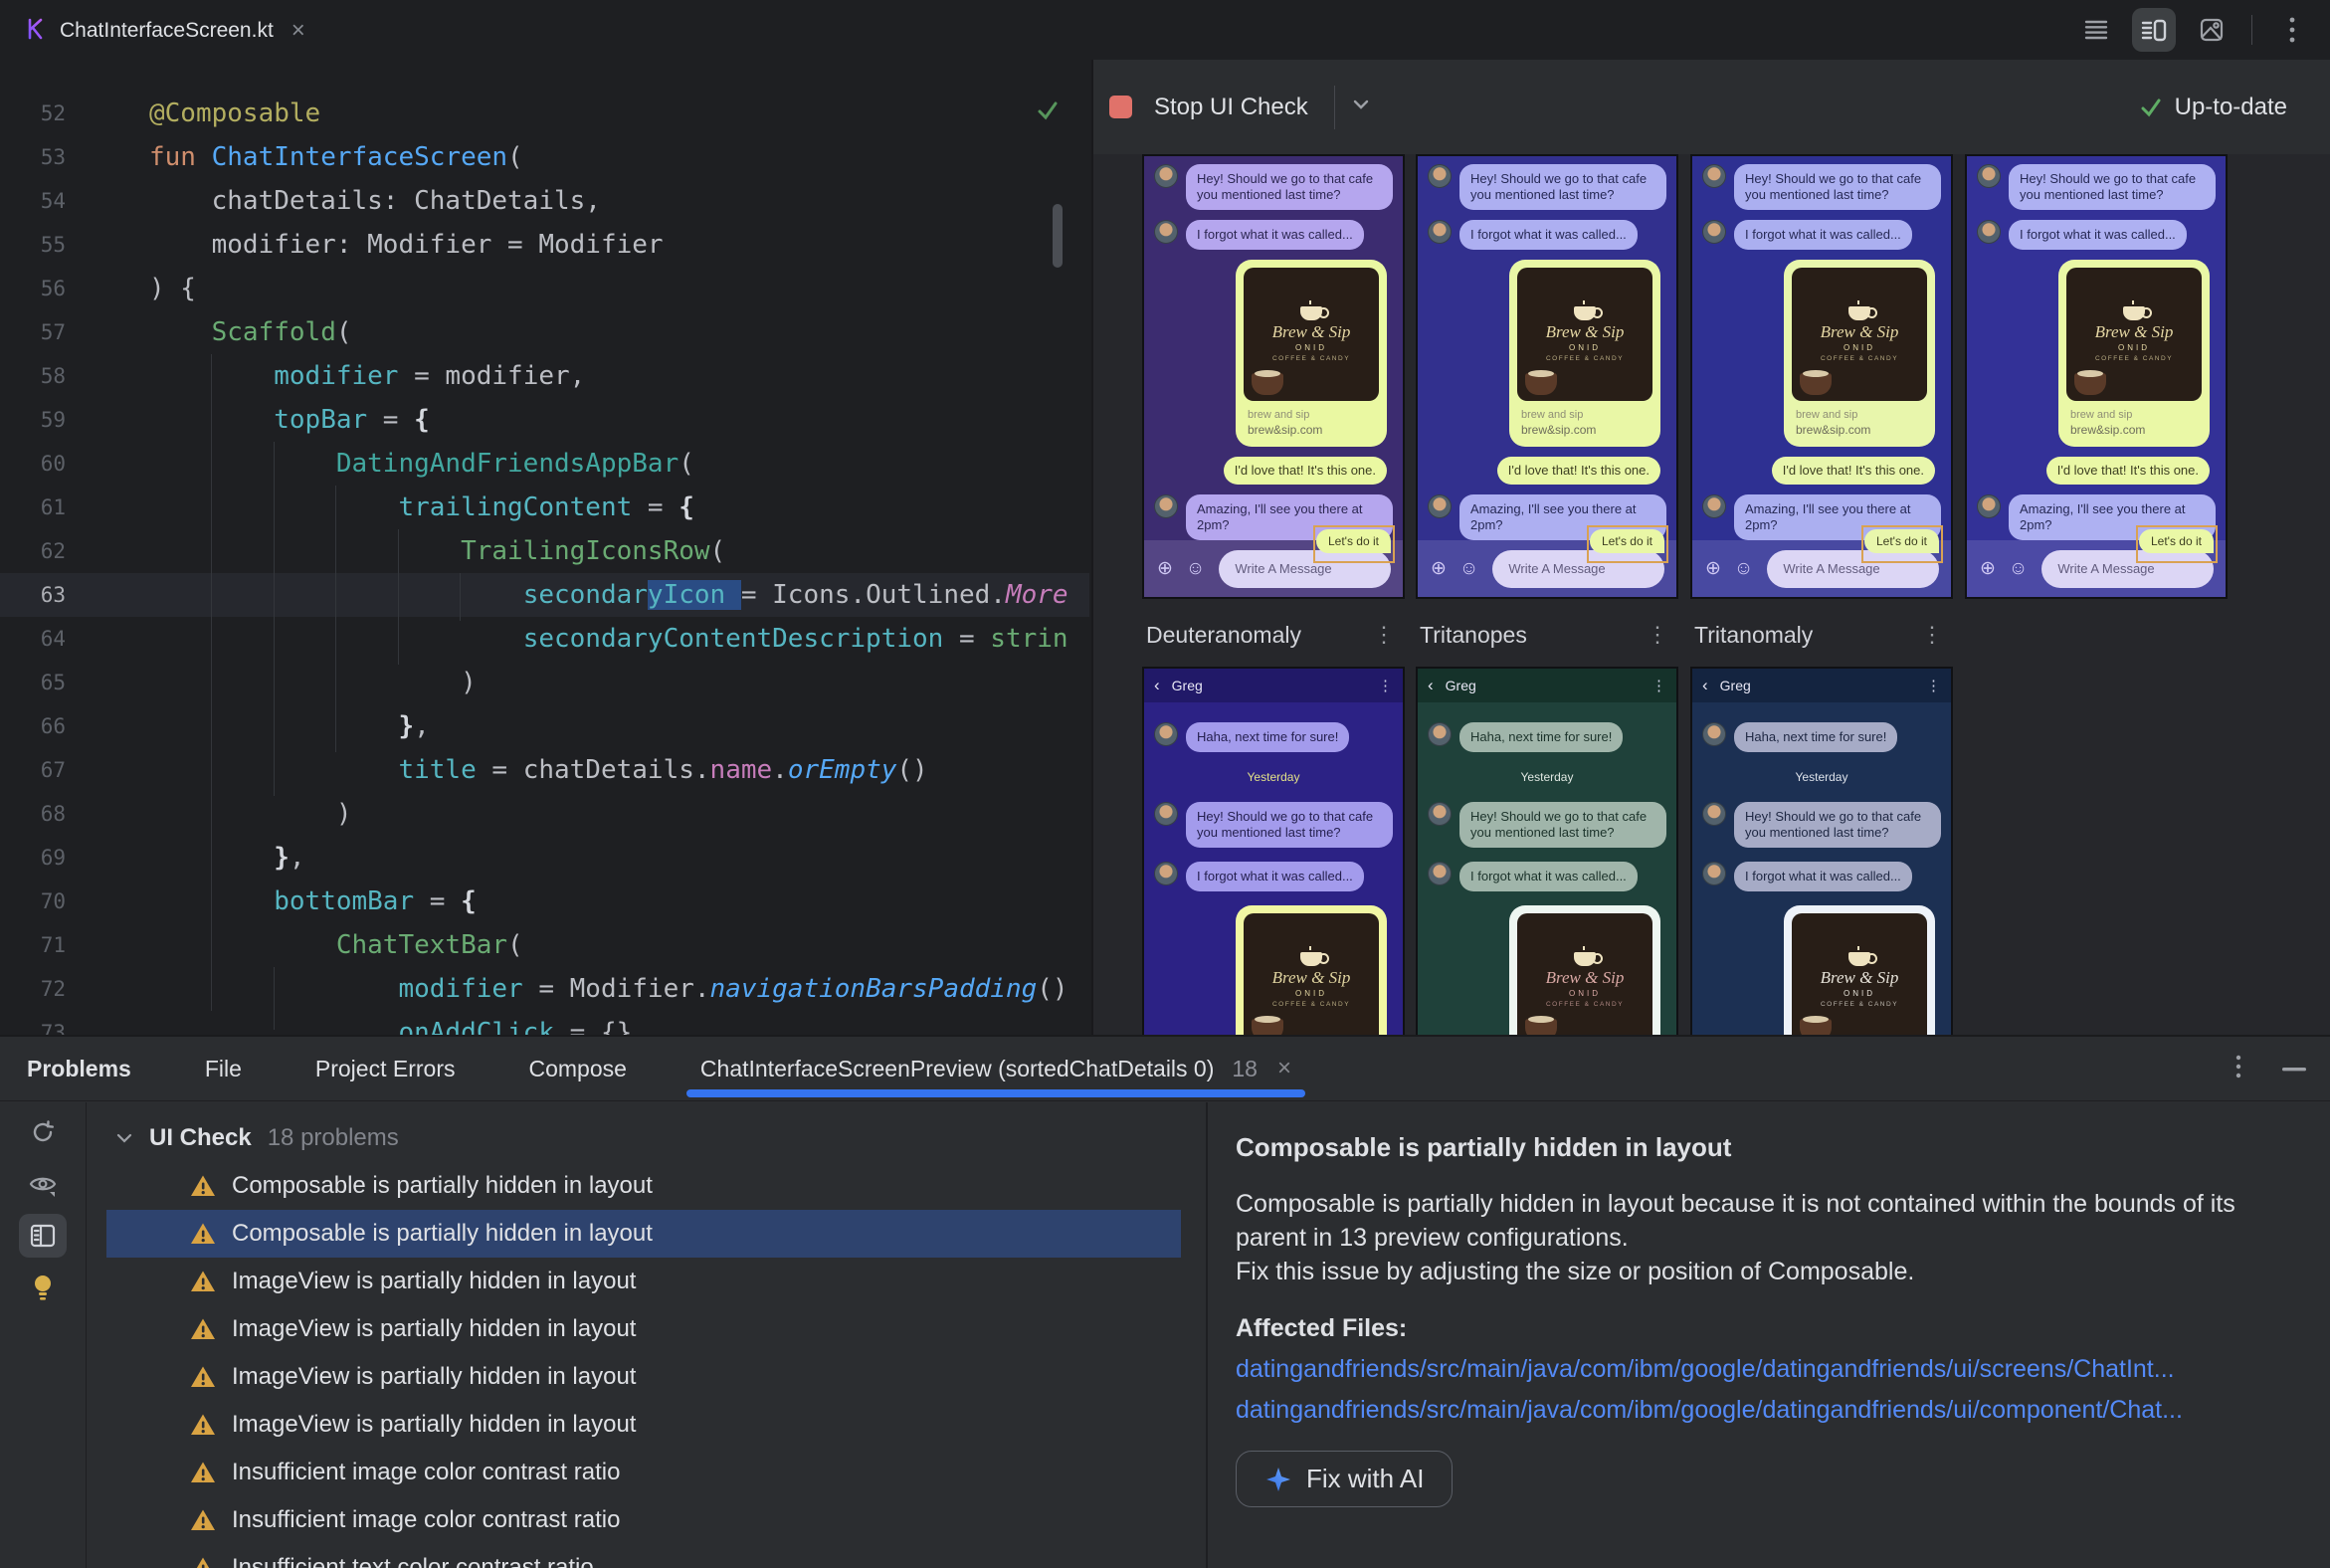 The width and height of the screenshot is (2330, 1568). Describe the element at coordinates (2211, 30) in the screenshot. I see `design-view-icon` at that location.